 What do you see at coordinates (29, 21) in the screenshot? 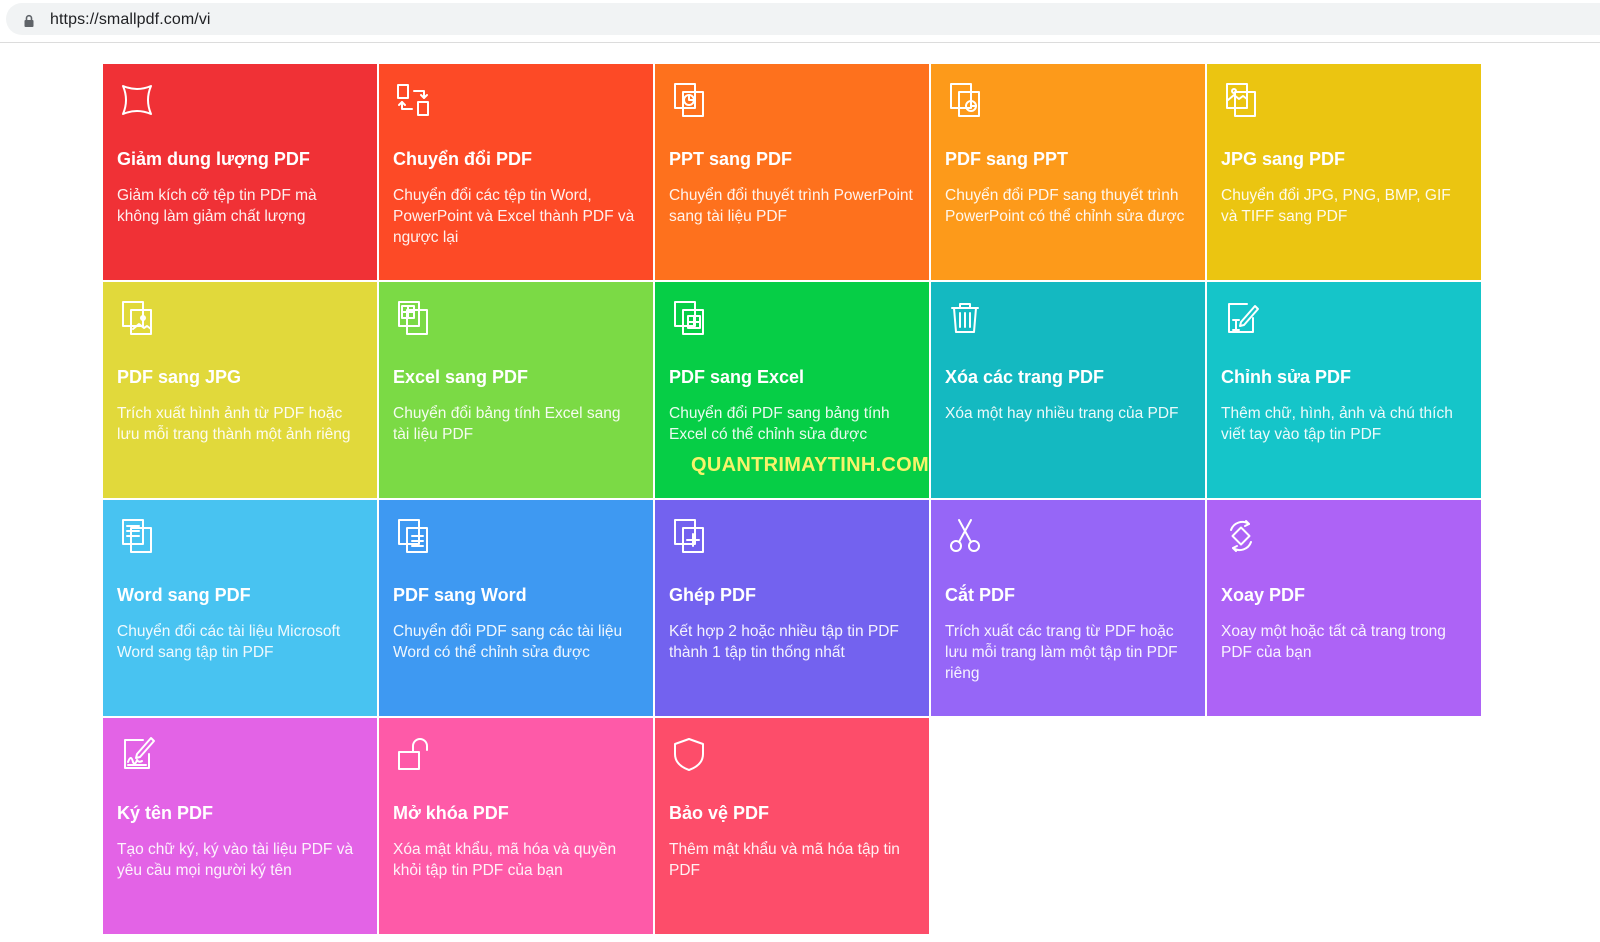
I see `lock-icon` at bounding box center [29, 21].